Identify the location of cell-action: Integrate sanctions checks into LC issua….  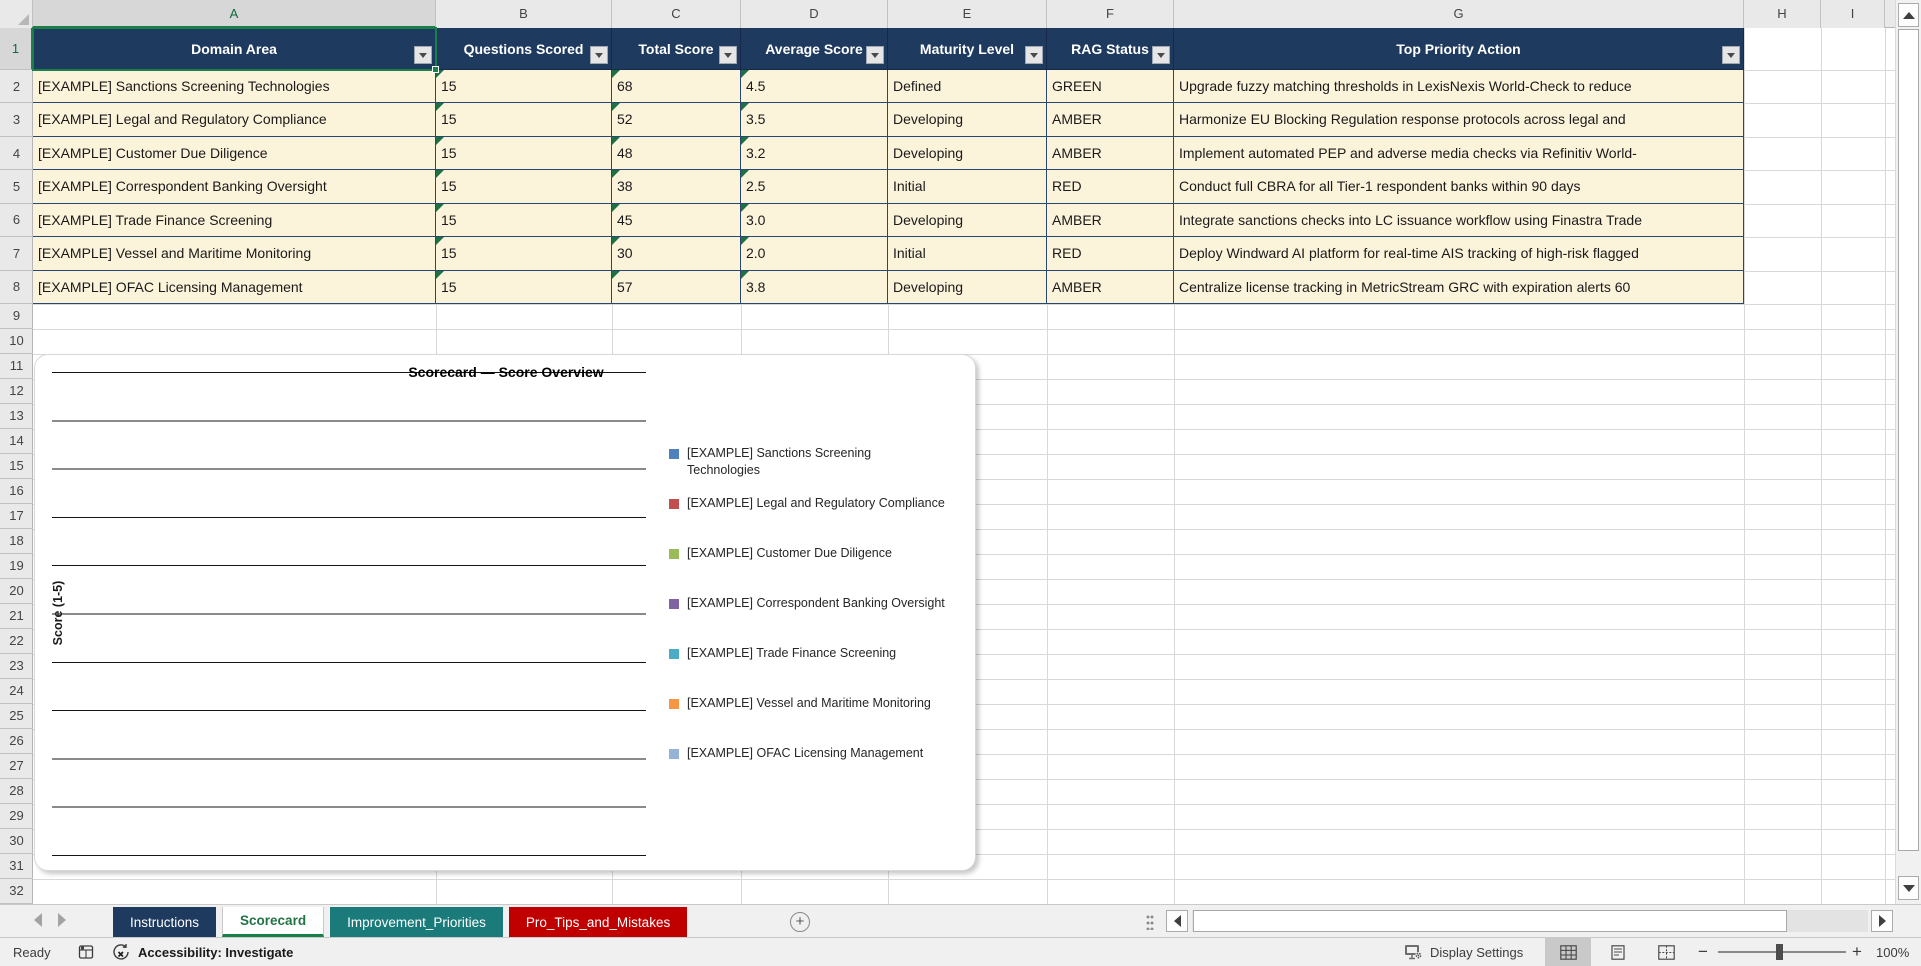
(1459, 220).